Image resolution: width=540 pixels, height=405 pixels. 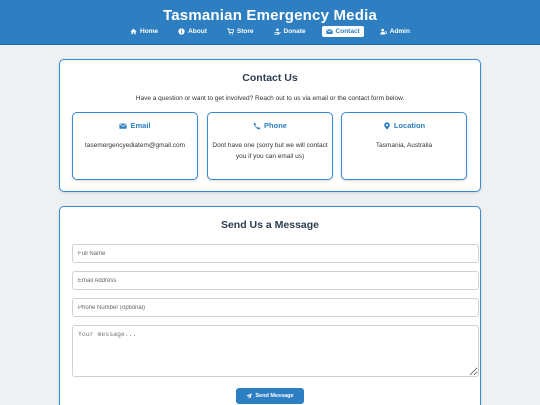 I want to click on nav-label-store: Store, so click(x=245, y=31).